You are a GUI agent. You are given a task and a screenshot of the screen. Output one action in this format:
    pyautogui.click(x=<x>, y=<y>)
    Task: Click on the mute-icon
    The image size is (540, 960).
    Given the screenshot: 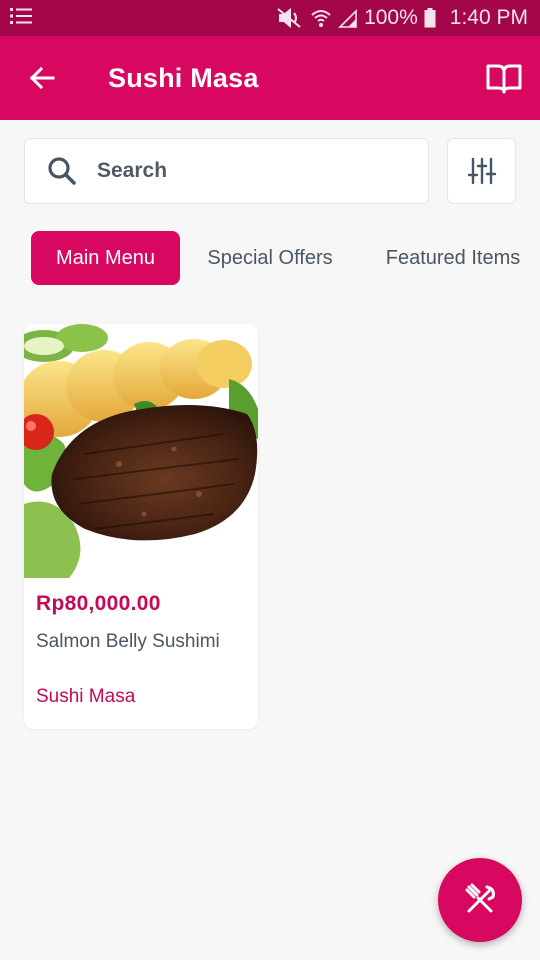 What is the action you would take?
    pyautogui.click(x=290, y=18)
    